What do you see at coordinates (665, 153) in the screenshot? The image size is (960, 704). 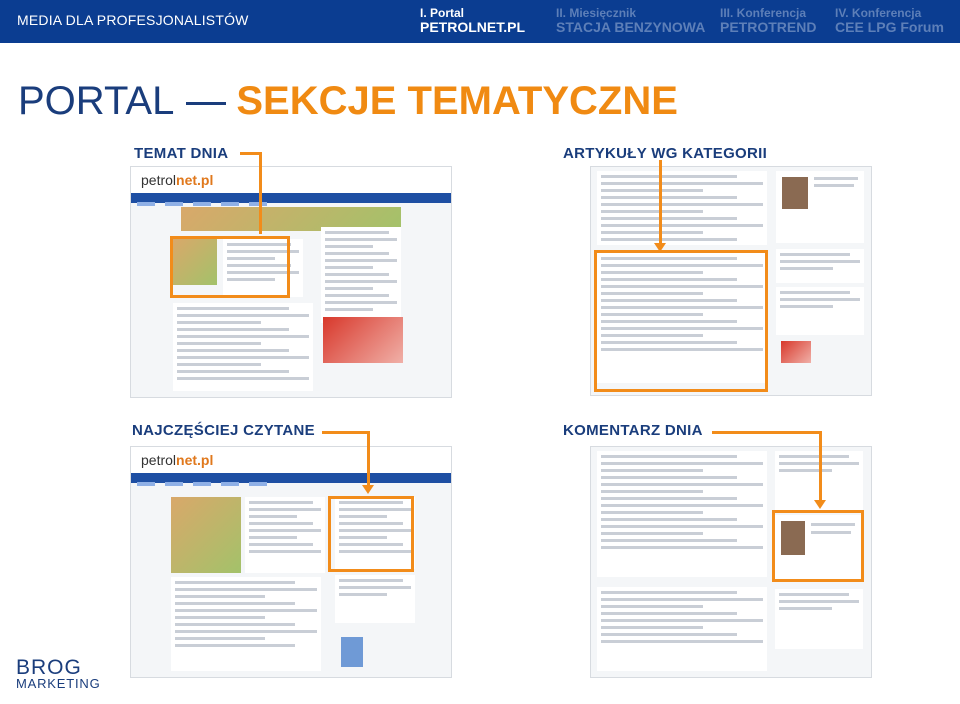 I see `label-artykuly: ARTYKUŁY WG KATEGORII` at bounding box center [665, 153].